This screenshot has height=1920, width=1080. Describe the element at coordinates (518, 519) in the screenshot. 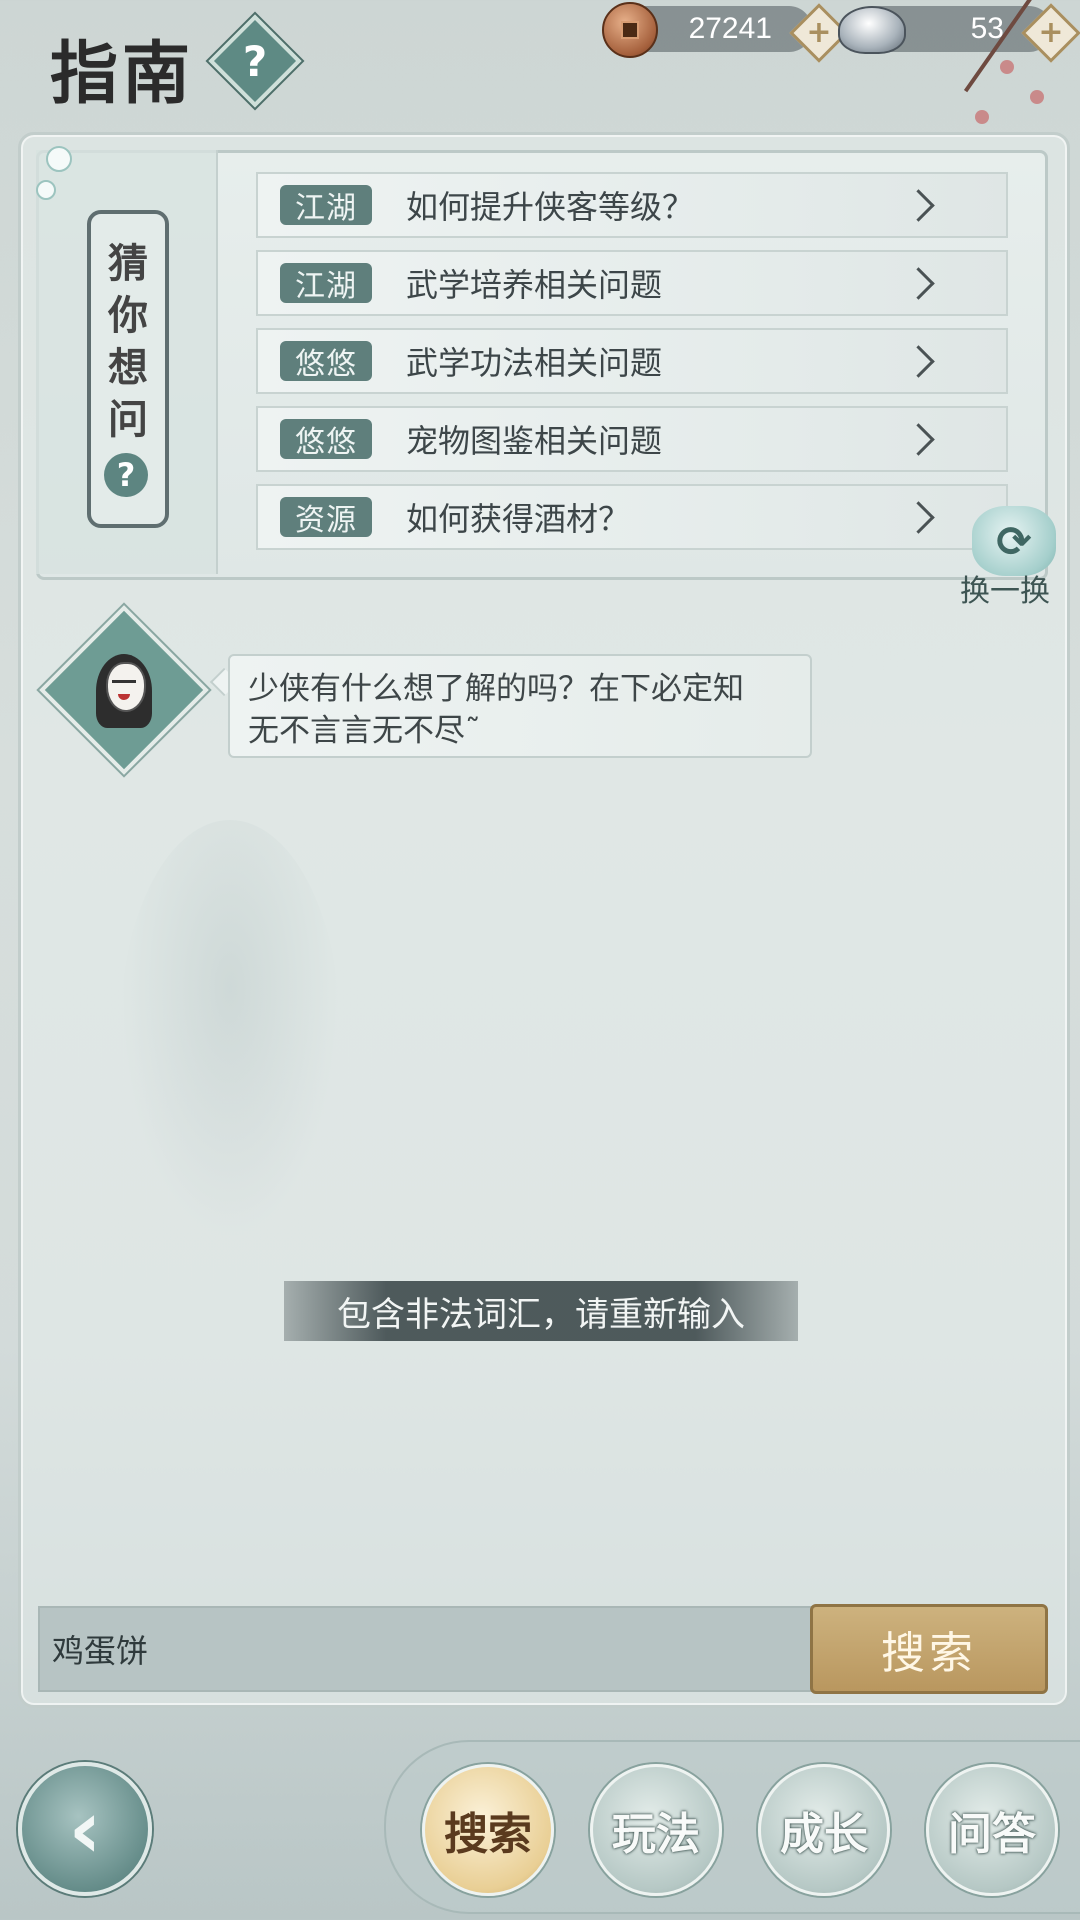

I see `question-text: 如何获得酒材？` at that location.